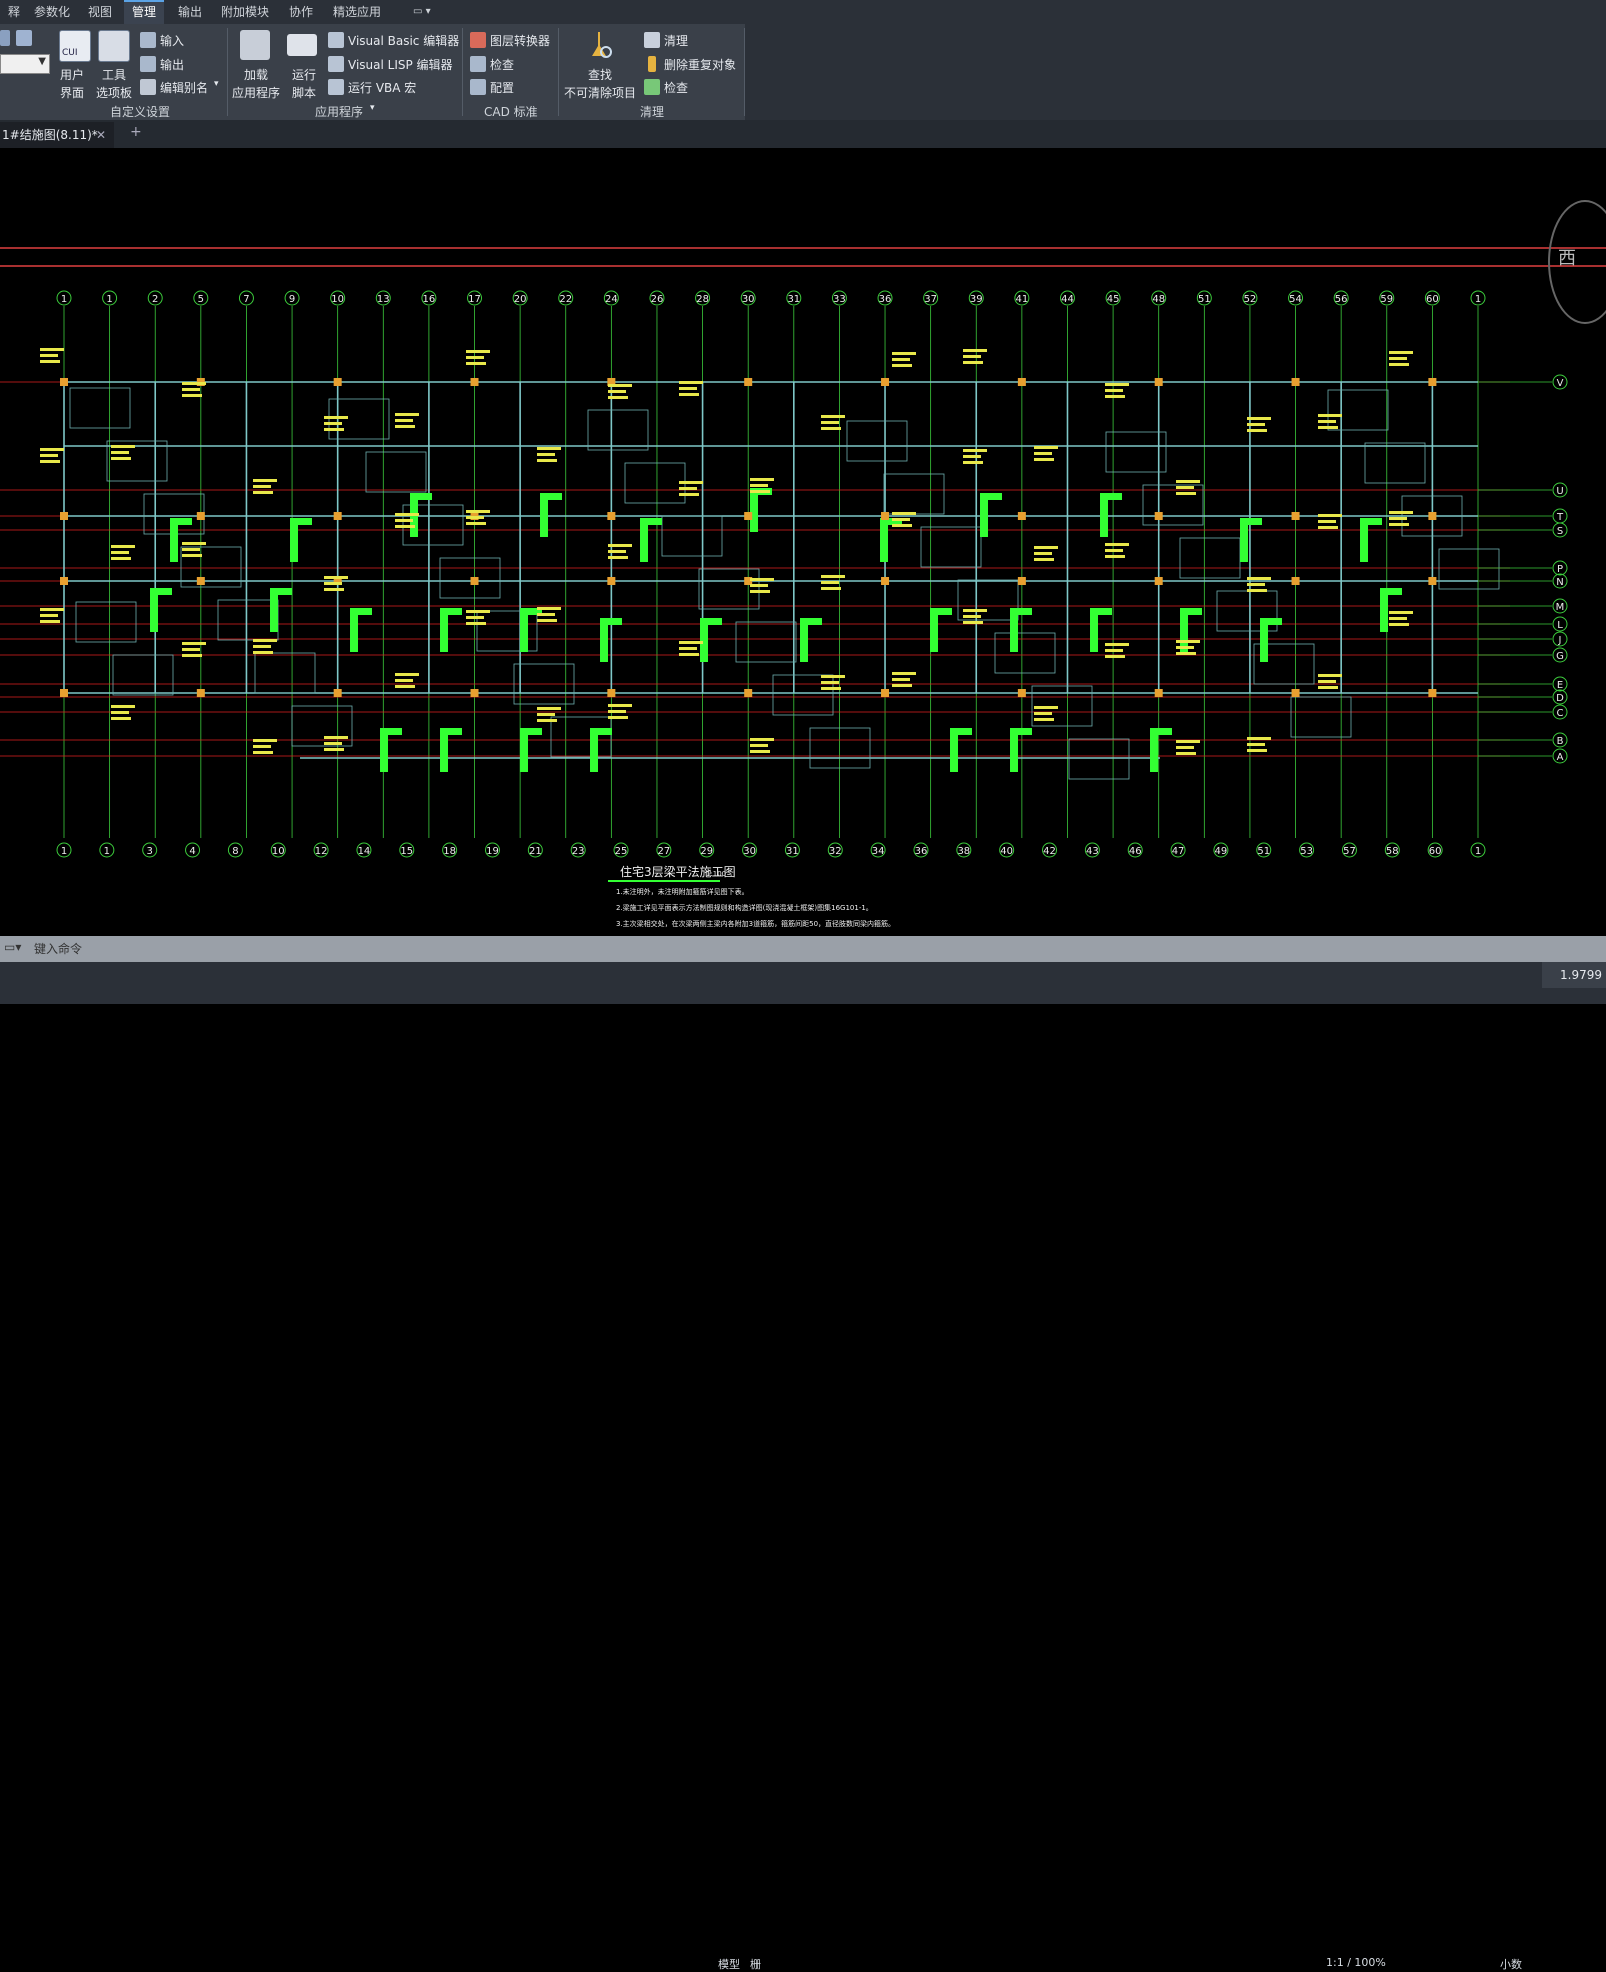  What do you see at coordinates (711, 621) in the screenshot?
I see `column` at bounding box center [711, 621].